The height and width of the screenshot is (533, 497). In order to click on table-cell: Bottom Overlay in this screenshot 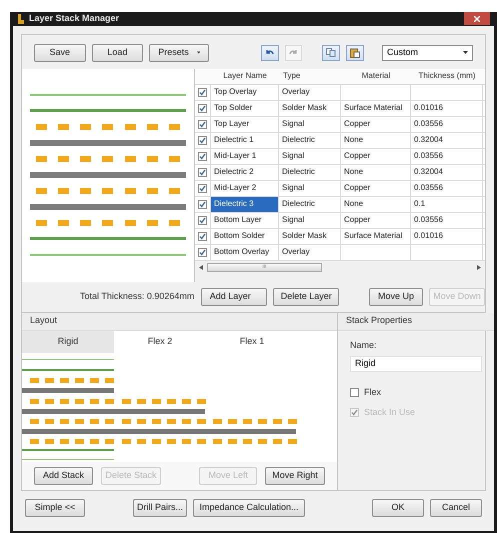, I will do `click(245, 252)`.